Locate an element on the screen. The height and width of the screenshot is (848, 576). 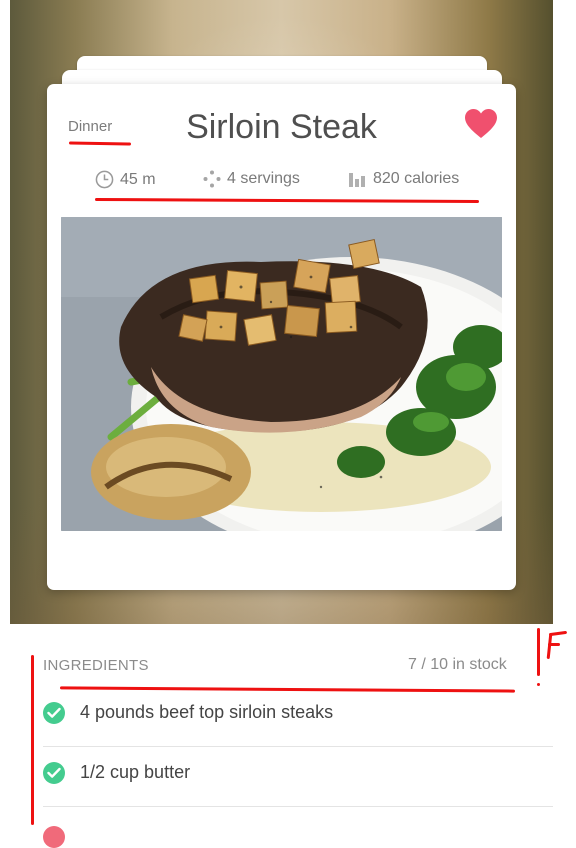
ingredient-label: 1/2 cup butter is located at coordinates (135, 772).